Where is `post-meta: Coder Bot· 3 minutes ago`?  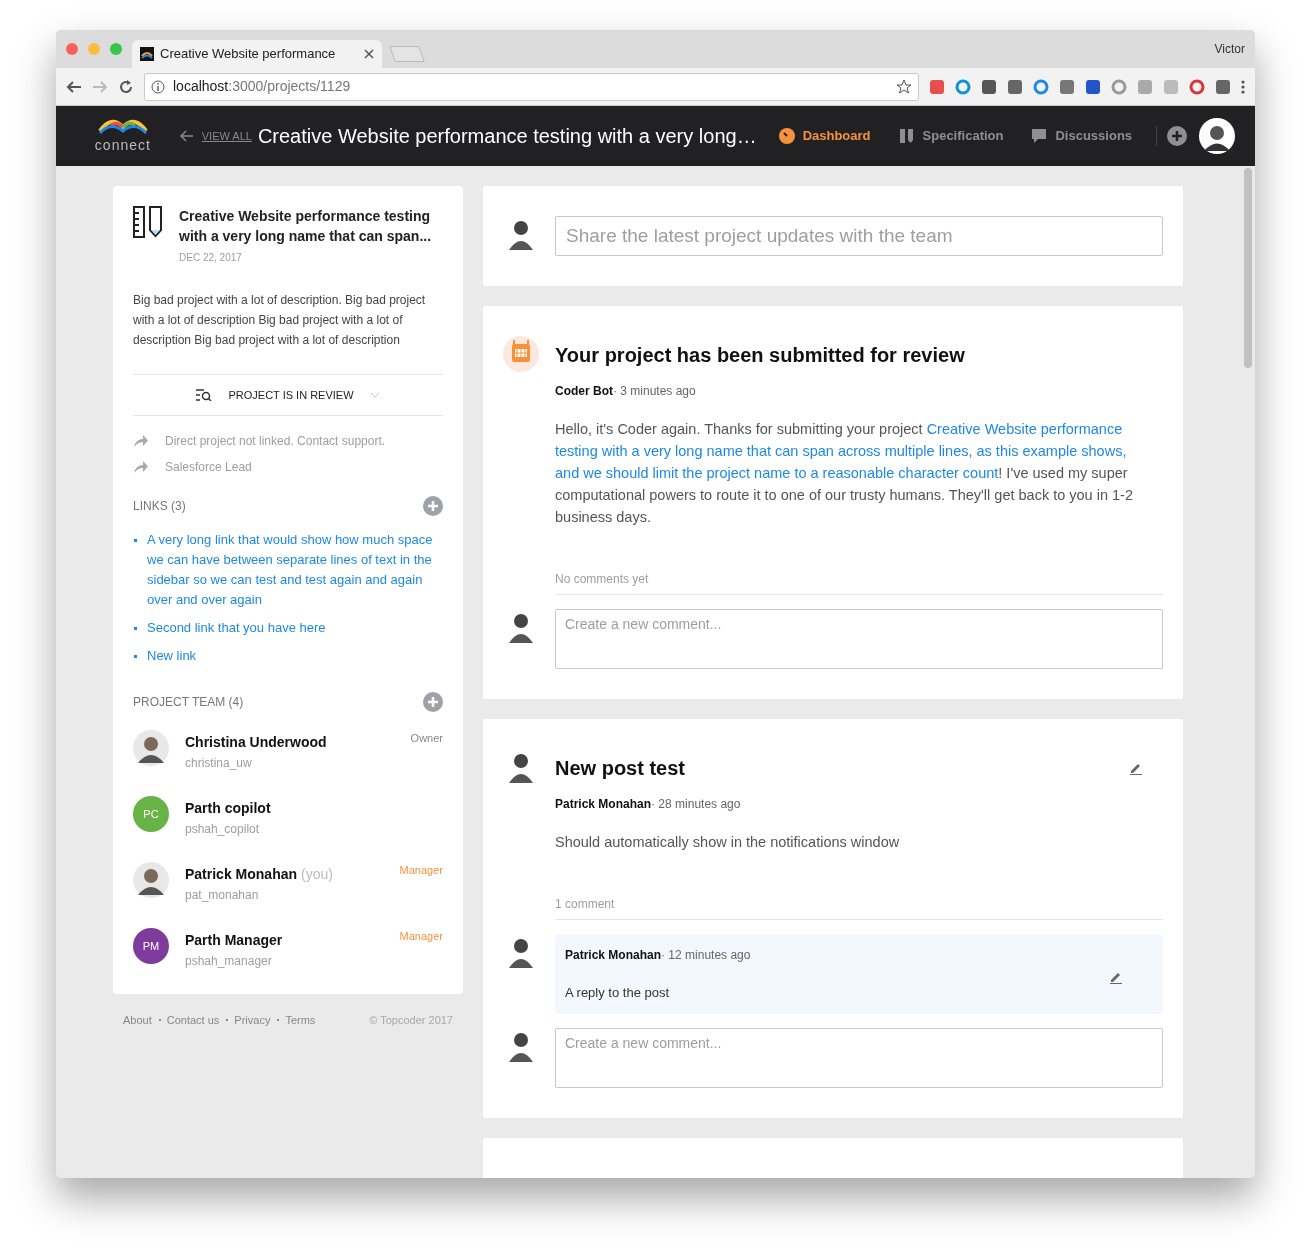 post-meta: Coder Bot· 3 minutes ago is located at coordinates (626, 391).